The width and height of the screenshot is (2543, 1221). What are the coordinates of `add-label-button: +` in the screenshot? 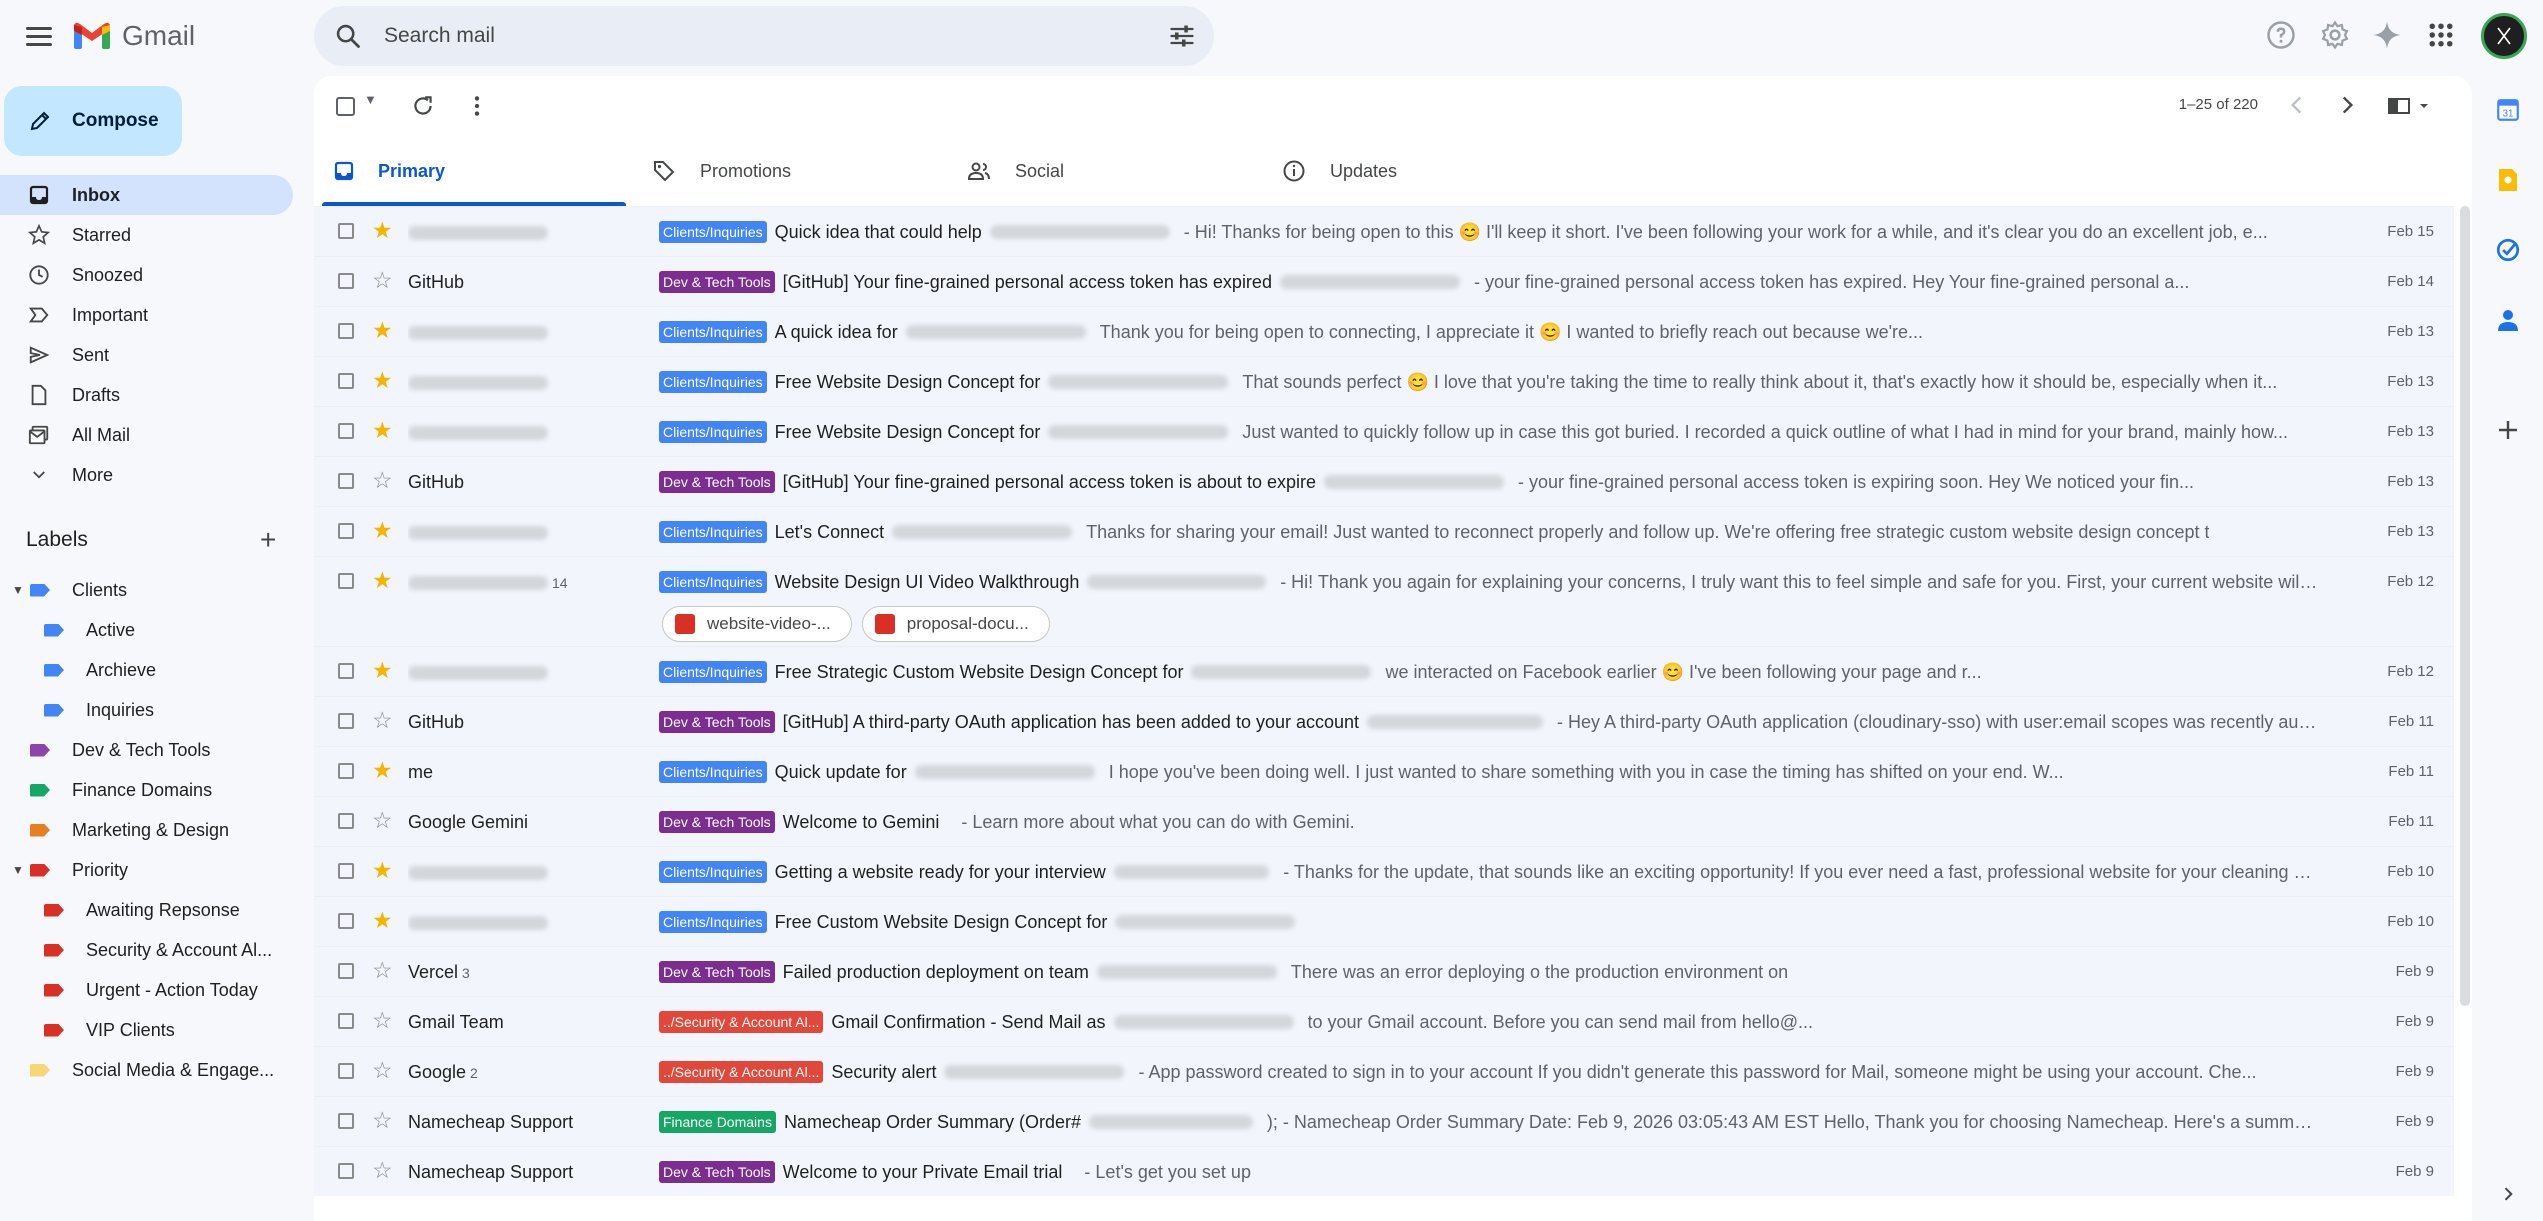 It's located at (268, 540).